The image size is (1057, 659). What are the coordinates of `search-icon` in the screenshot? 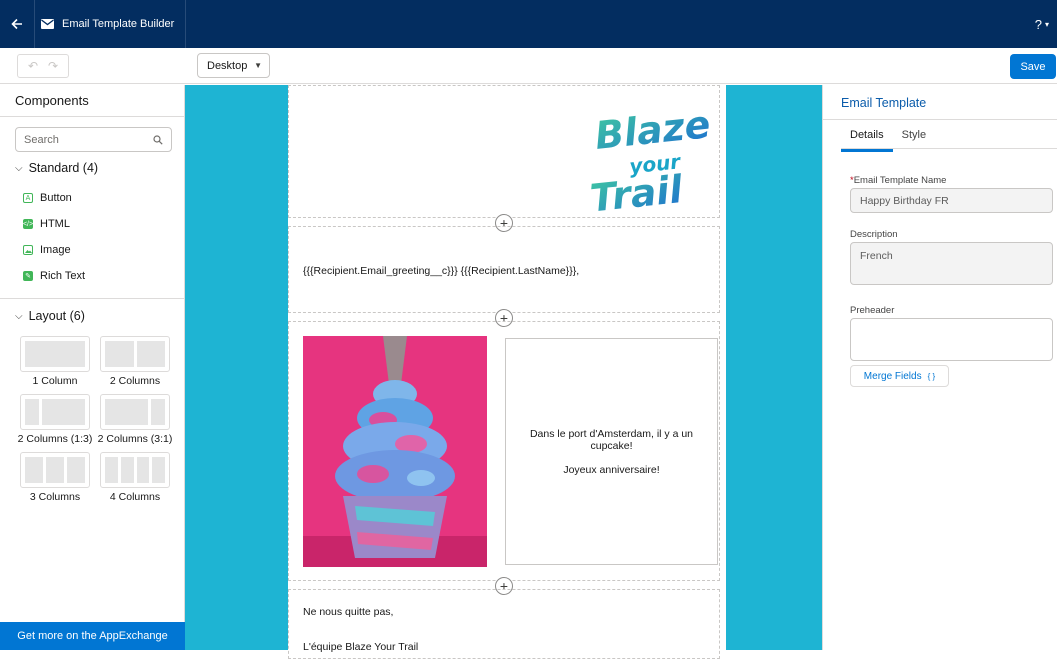 It's located at (158, 139).